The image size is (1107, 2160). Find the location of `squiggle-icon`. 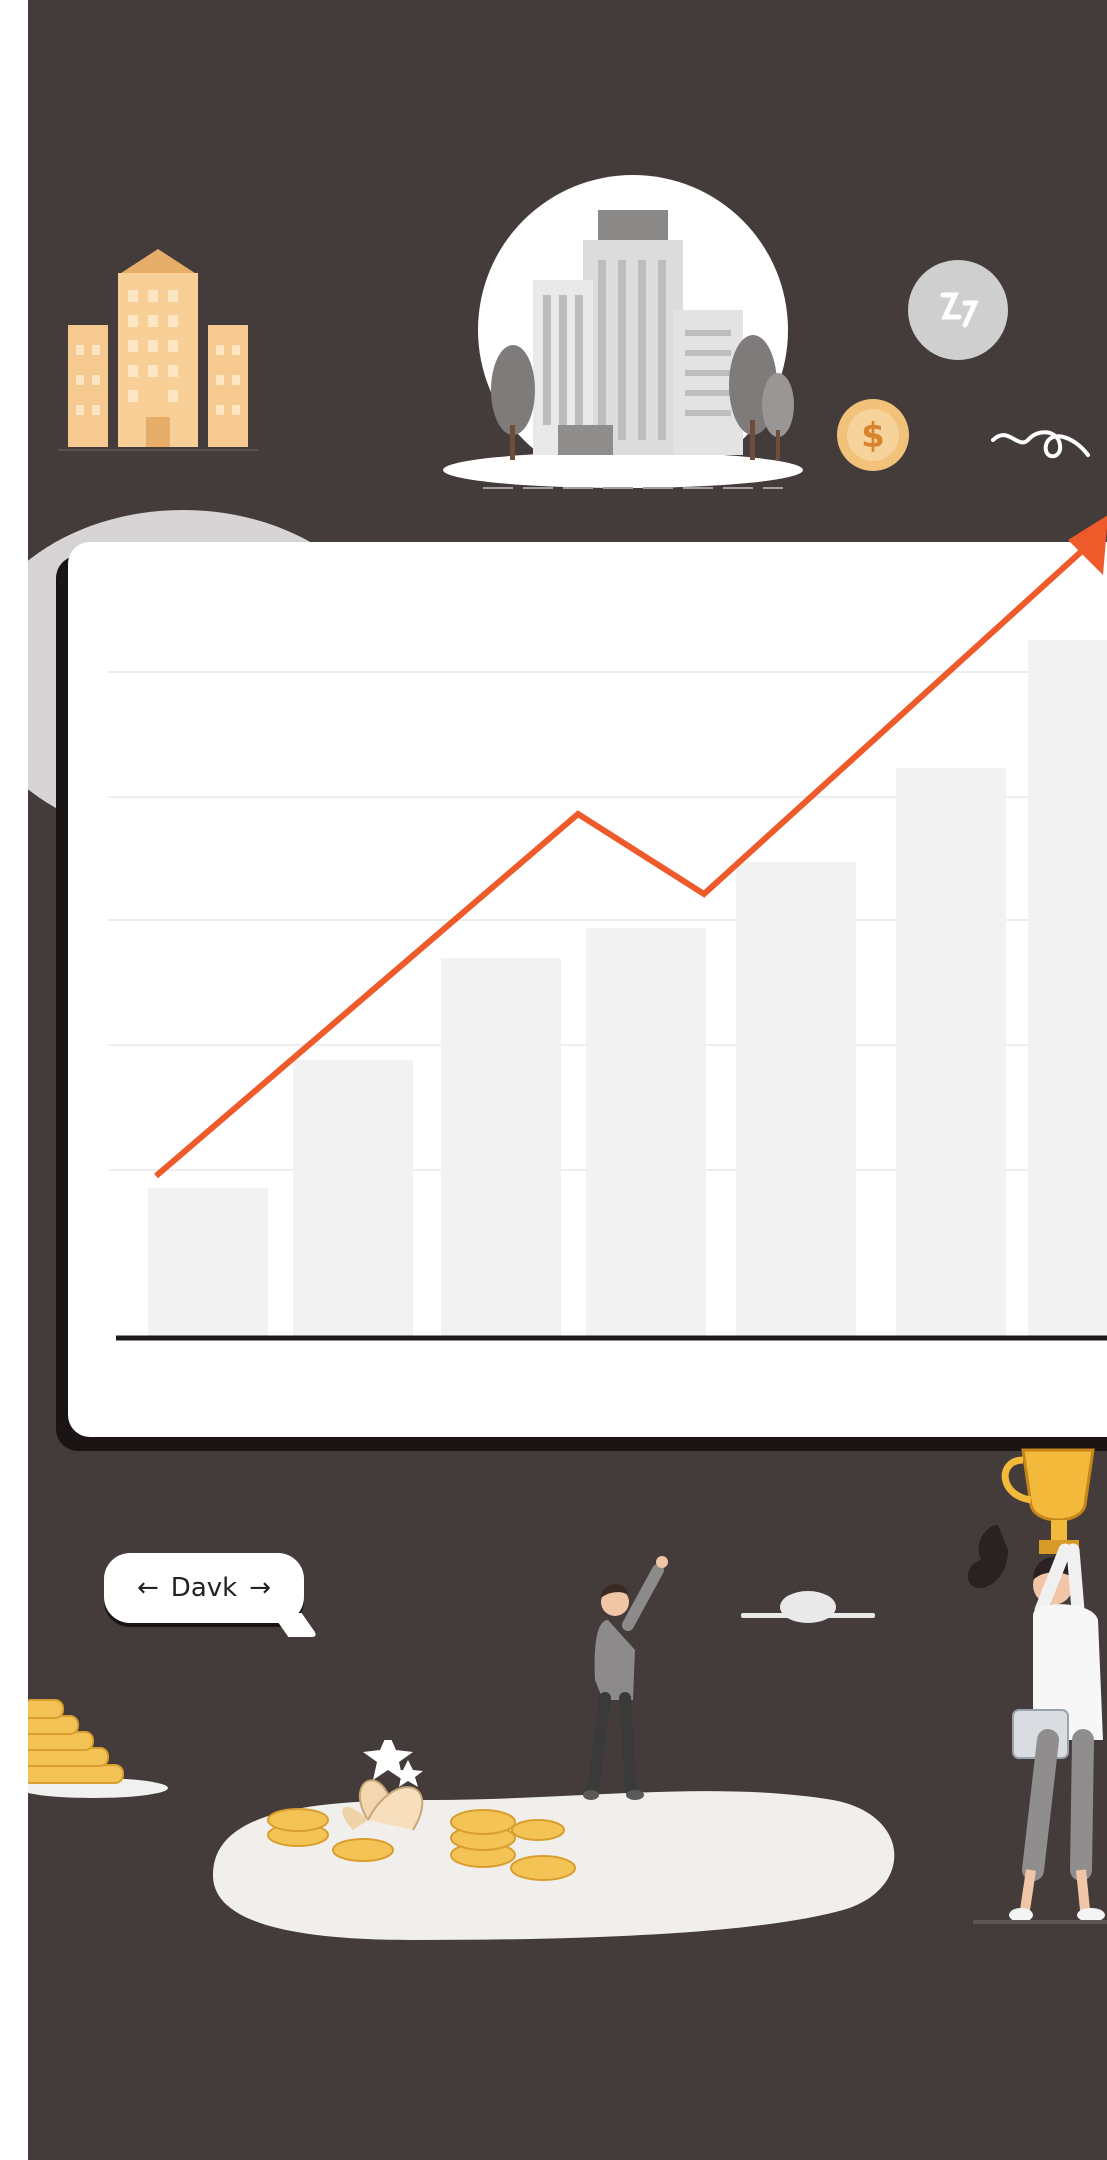

squiggle-icon is located at coordinates (1040, 444).